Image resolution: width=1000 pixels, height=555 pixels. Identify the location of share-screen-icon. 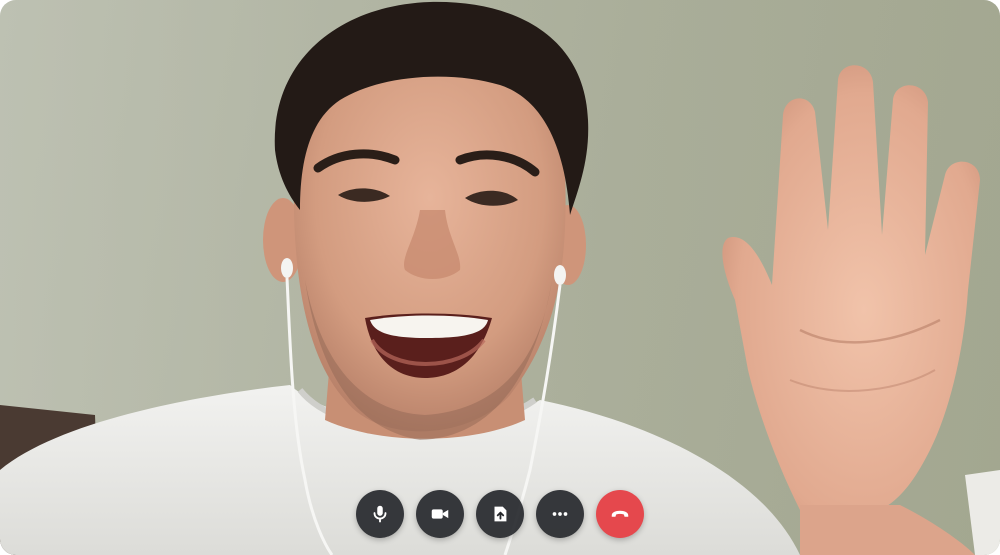
(500, 514).